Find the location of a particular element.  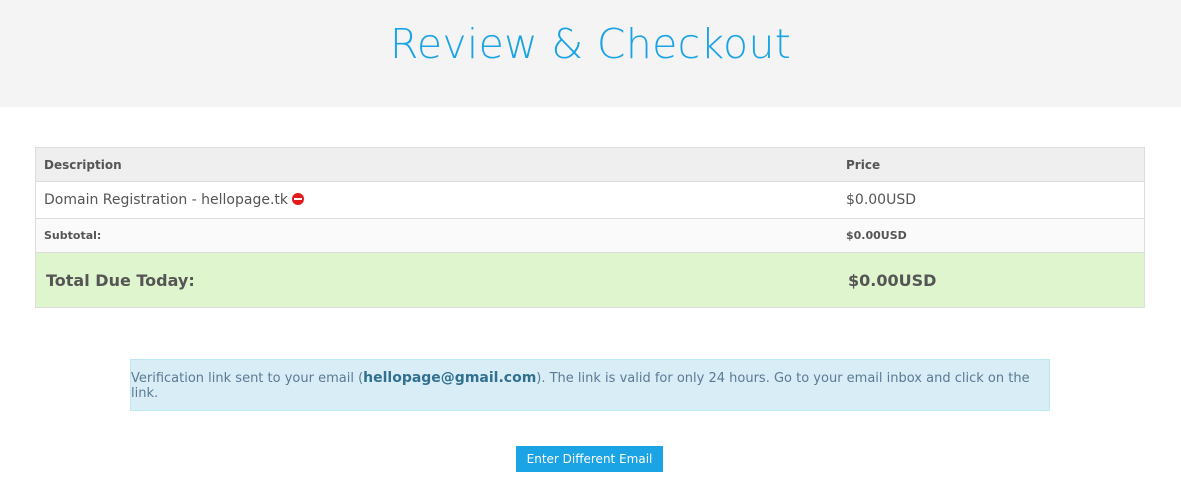

notice-prefix: Verification link sent to your email ( is located at coordinates (247, 378).